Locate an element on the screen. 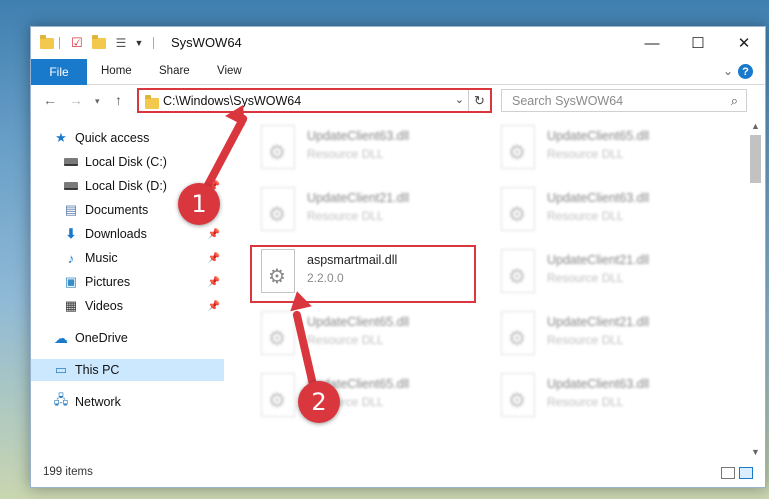 This screenshot has height=499, width=769. tab-file: File is located at coordinates (59, 72).